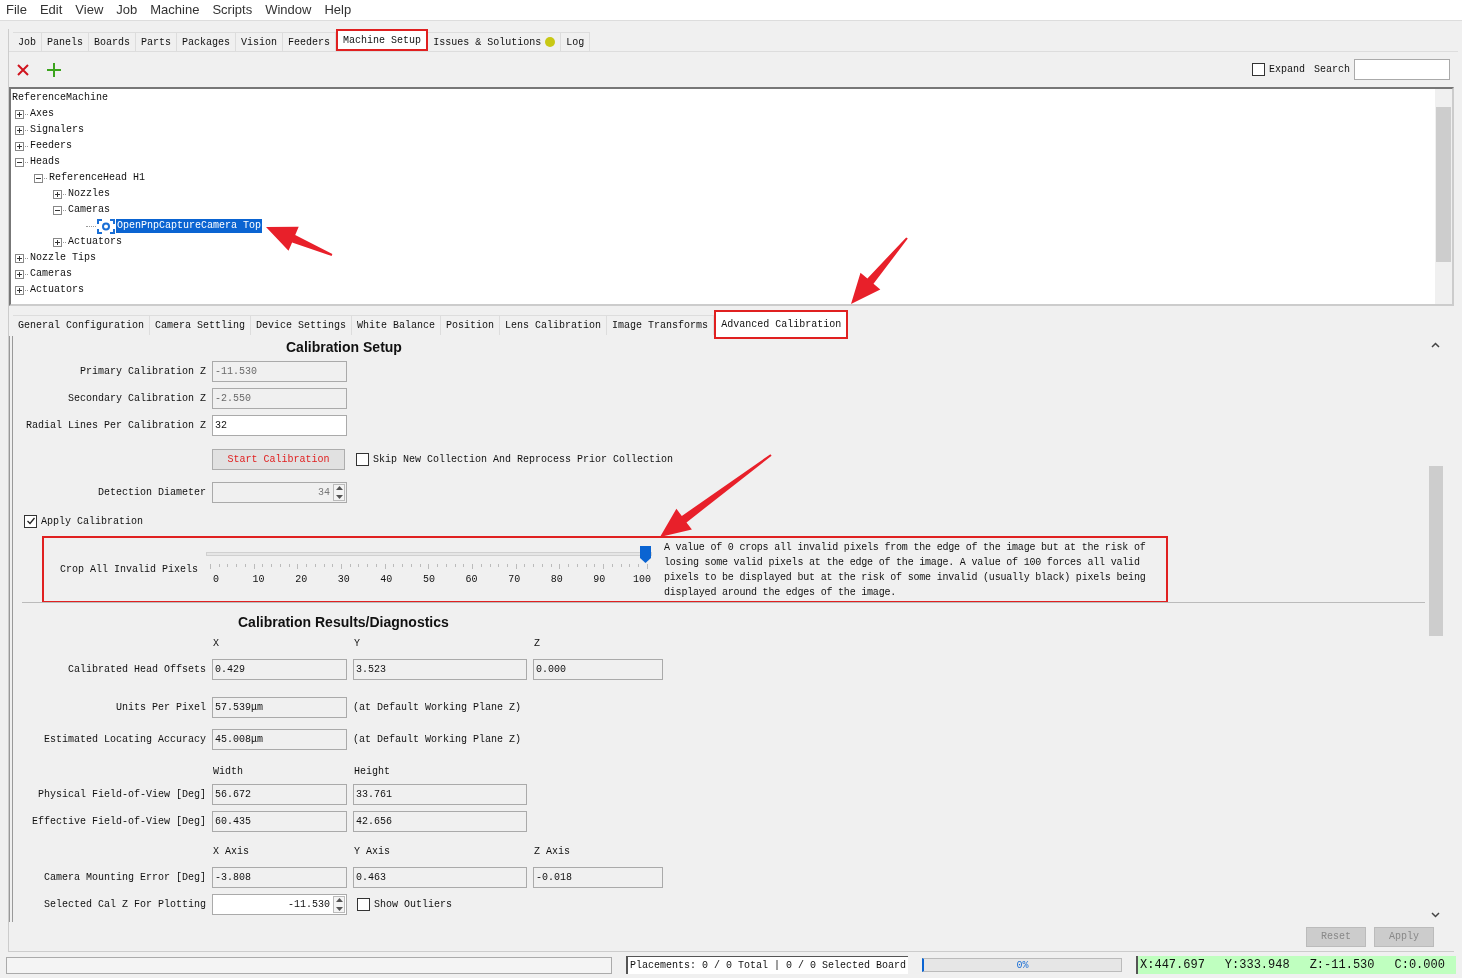 The width and height of the screenshot is (1462, 978). What do you see at coordinates (310, 41) in the screenshot?
I see `tab: Feeders` at bounding box center [310, 41].